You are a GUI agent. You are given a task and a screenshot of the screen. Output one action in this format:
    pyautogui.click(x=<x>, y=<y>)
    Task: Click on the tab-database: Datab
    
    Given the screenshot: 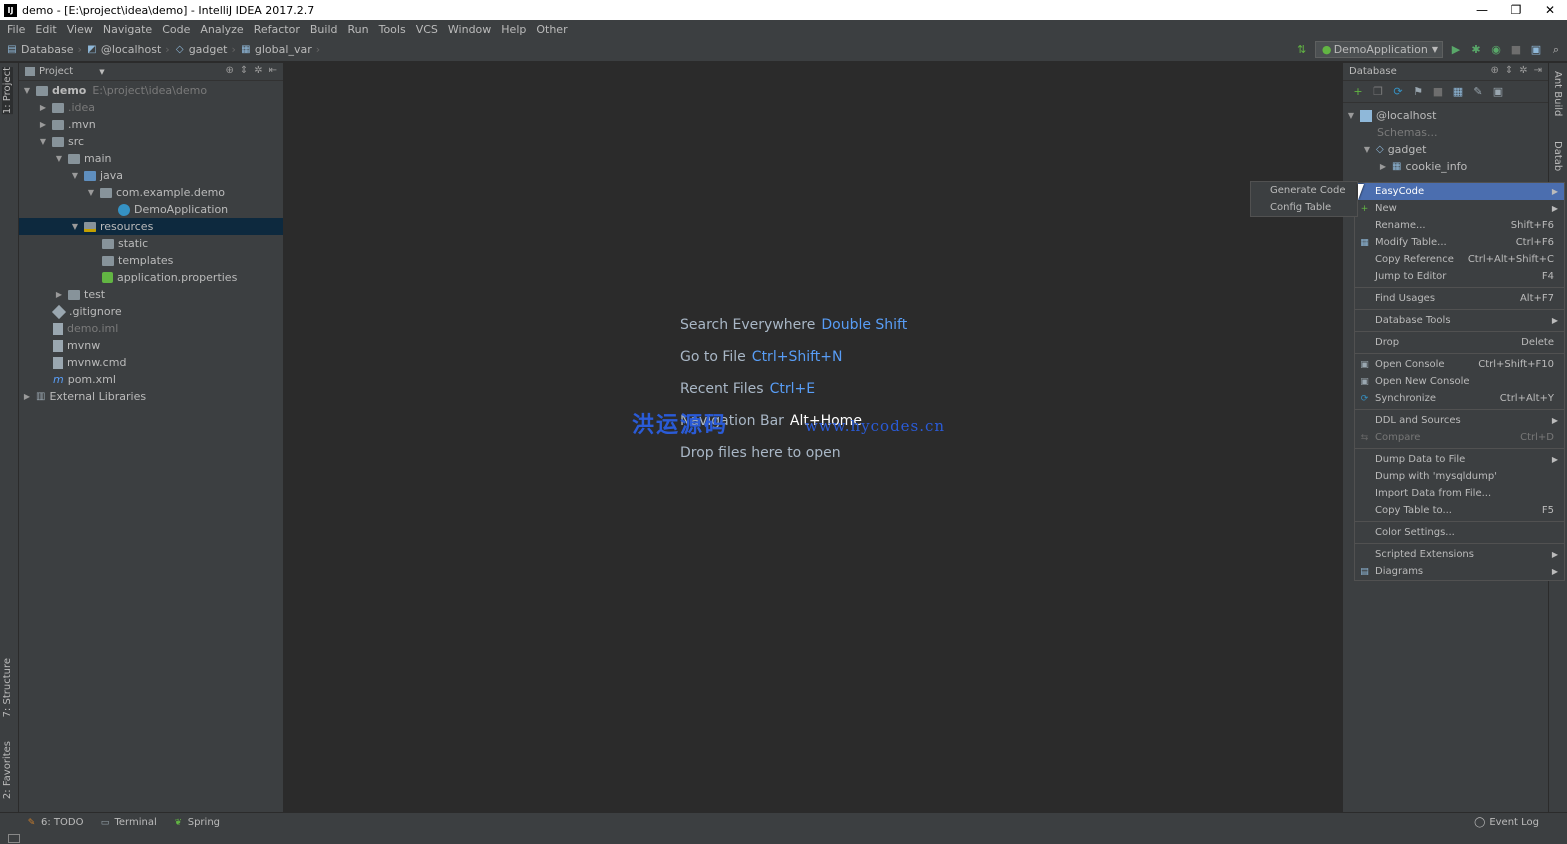 What is the action you would take?
    pyautogui.click(x=1557, y=156)
    